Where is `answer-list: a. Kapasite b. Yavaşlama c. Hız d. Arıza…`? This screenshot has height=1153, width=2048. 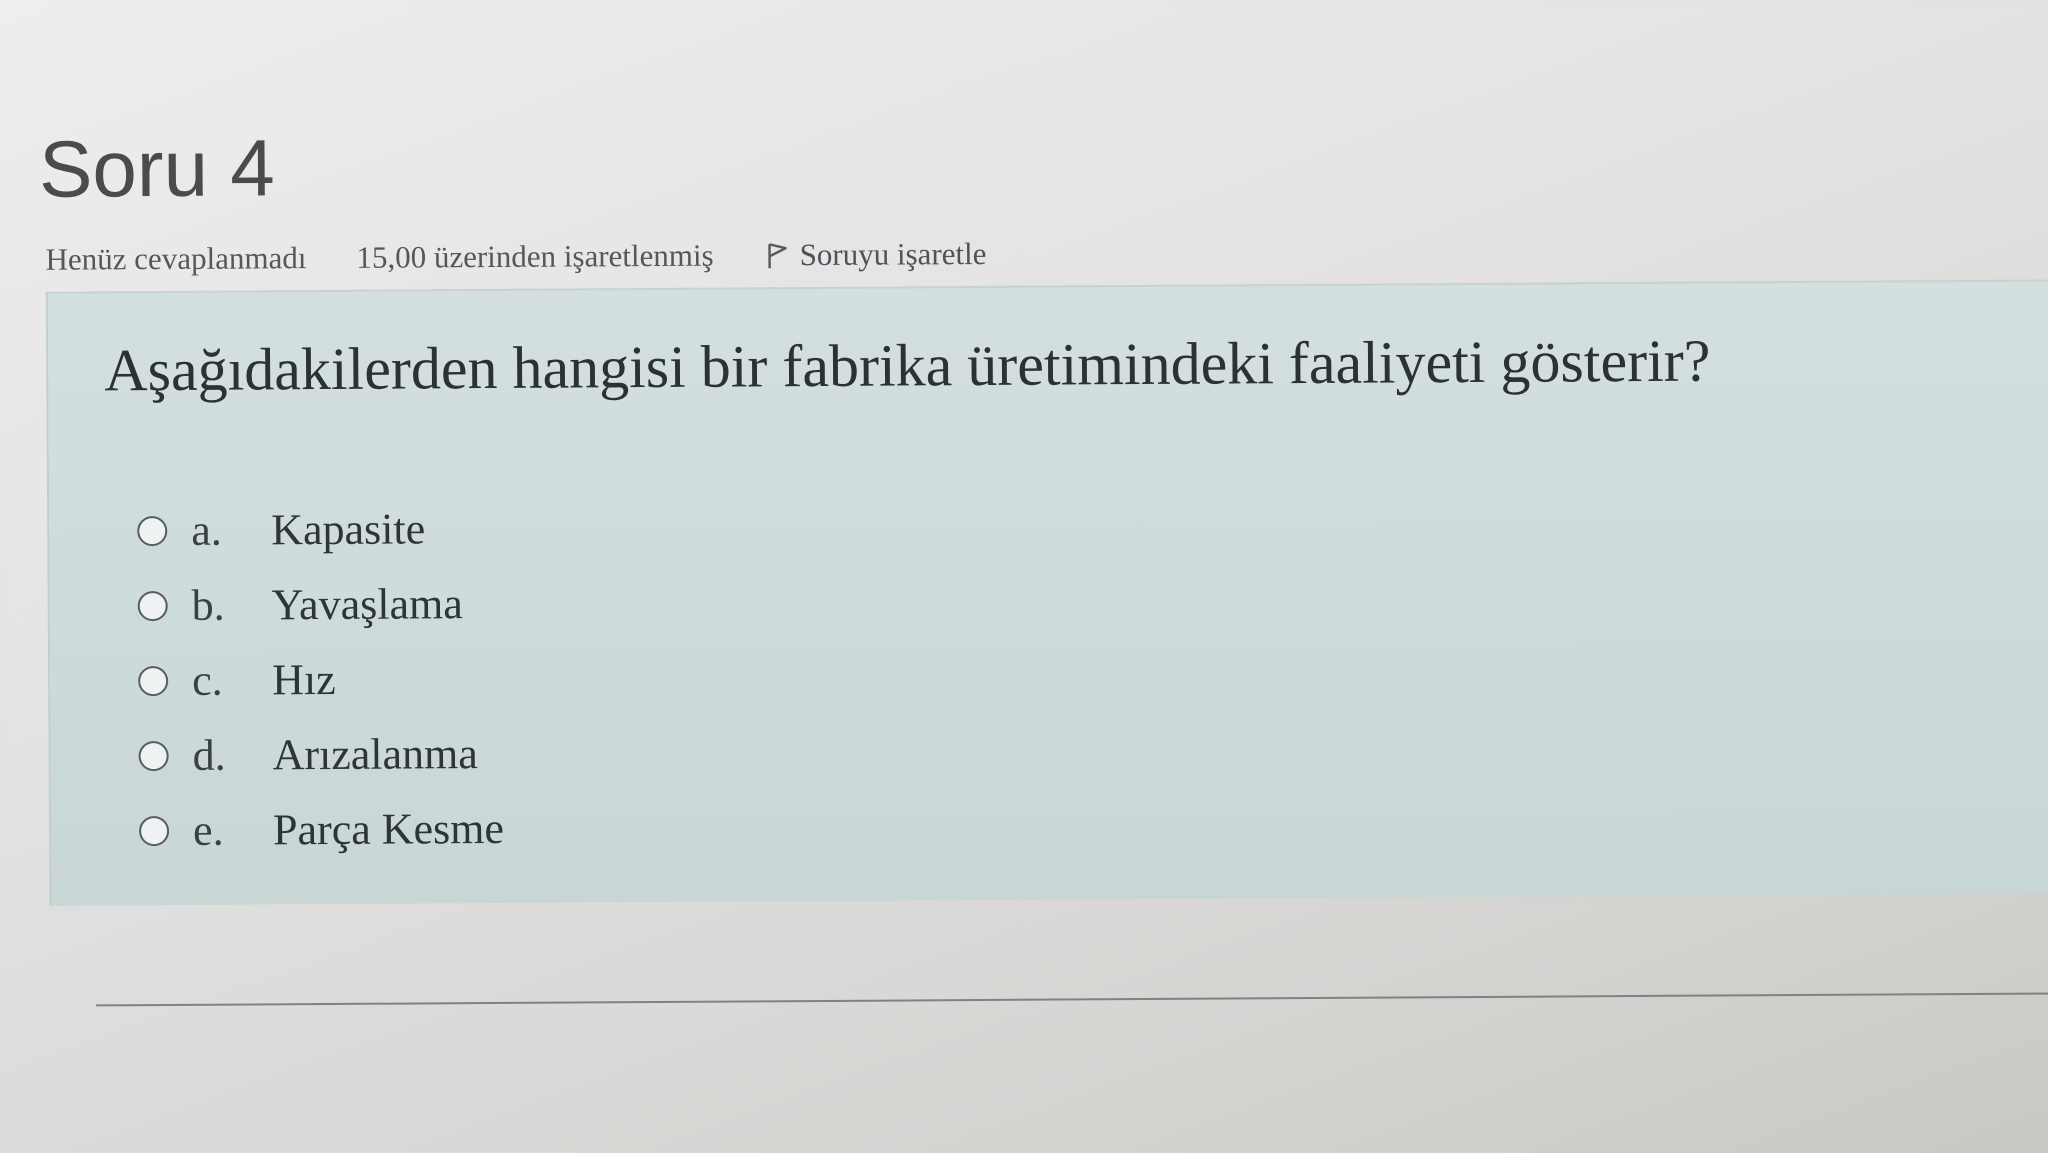 answer-list: a. Kapasite b. Yavaşlama c. Hız d. Arıza… is located at coordinates (320, 679).